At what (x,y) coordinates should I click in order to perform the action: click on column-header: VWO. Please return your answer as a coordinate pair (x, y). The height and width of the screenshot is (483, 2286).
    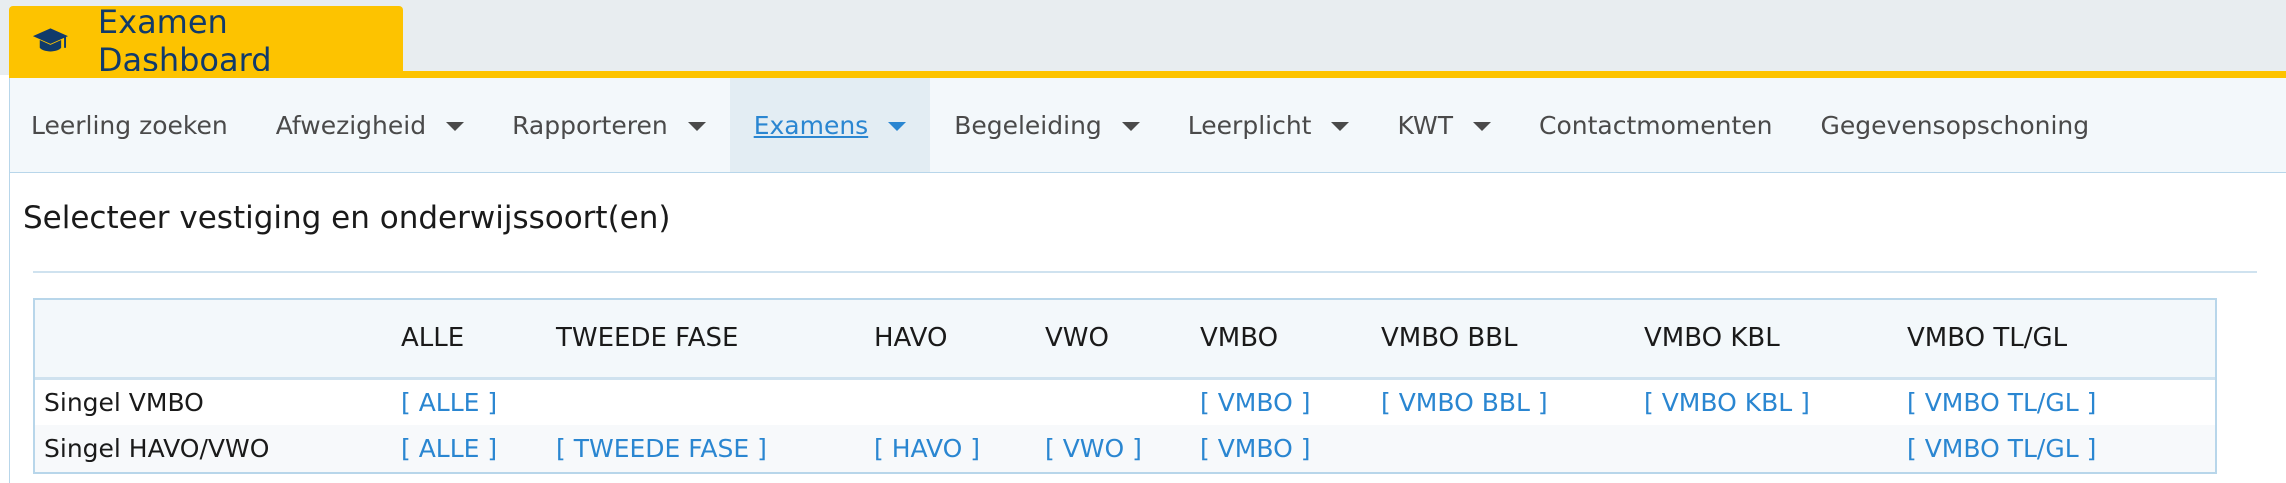
    Looking at the image, I should click on (1113, 340).